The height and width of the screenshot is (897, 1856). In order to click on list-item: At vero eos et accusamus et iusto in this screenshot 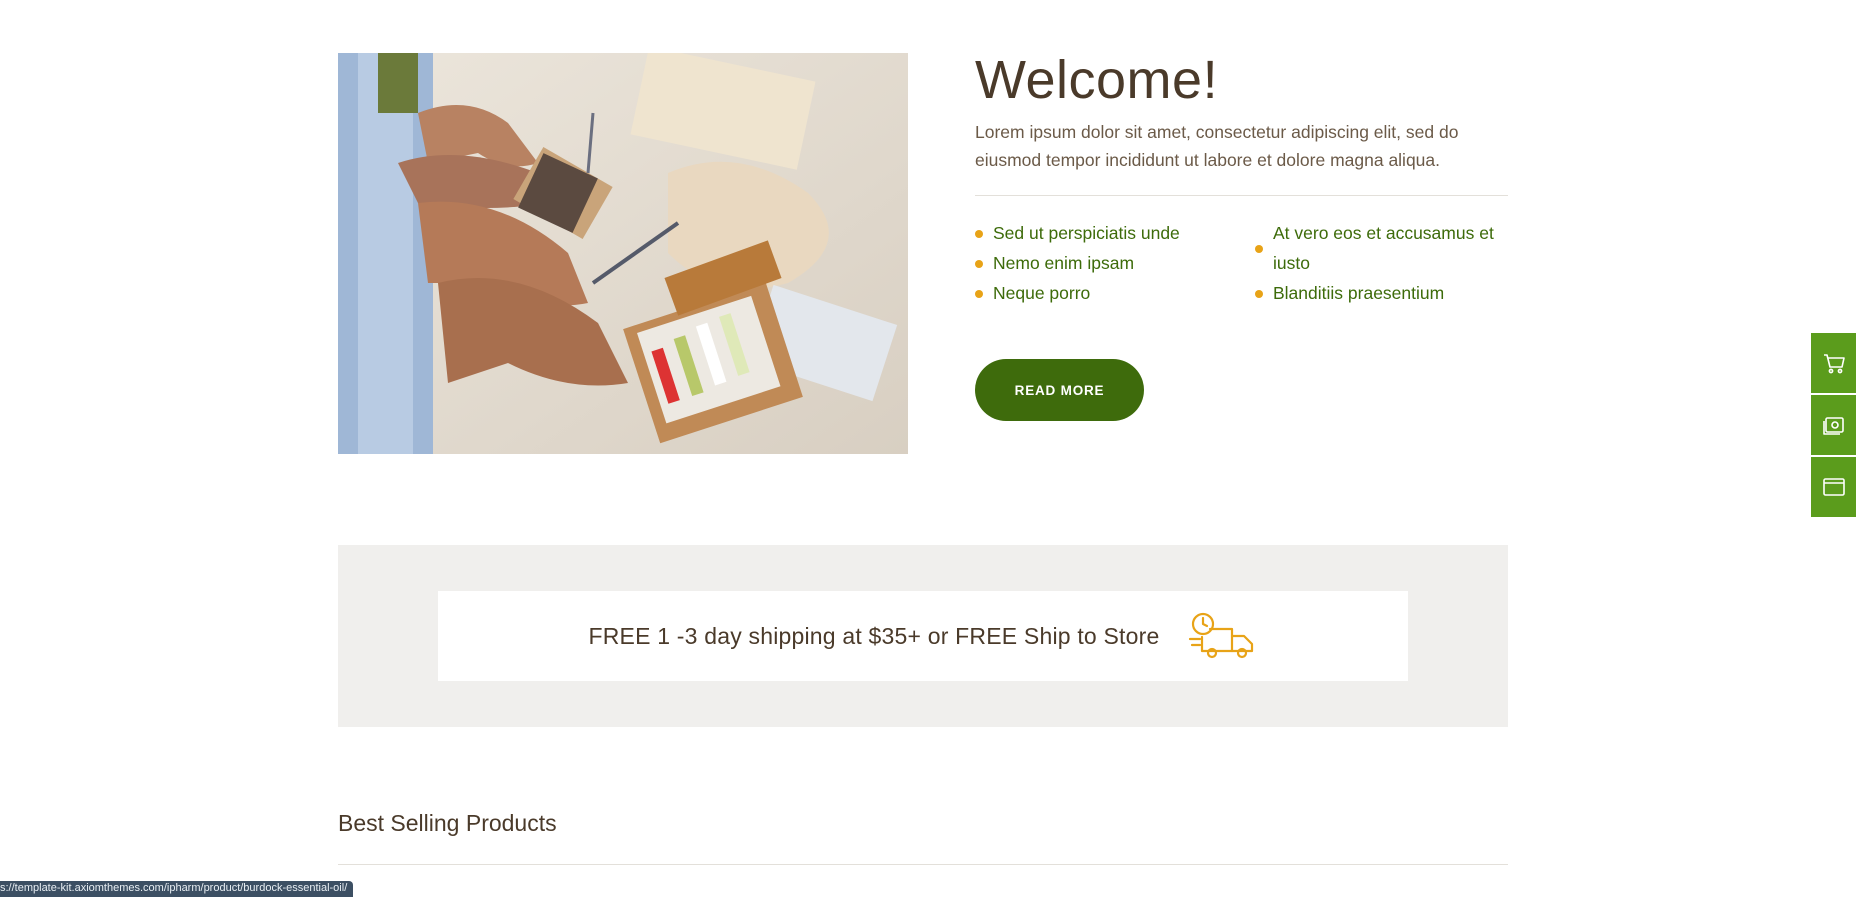, I will do `click(1381, 248)`.